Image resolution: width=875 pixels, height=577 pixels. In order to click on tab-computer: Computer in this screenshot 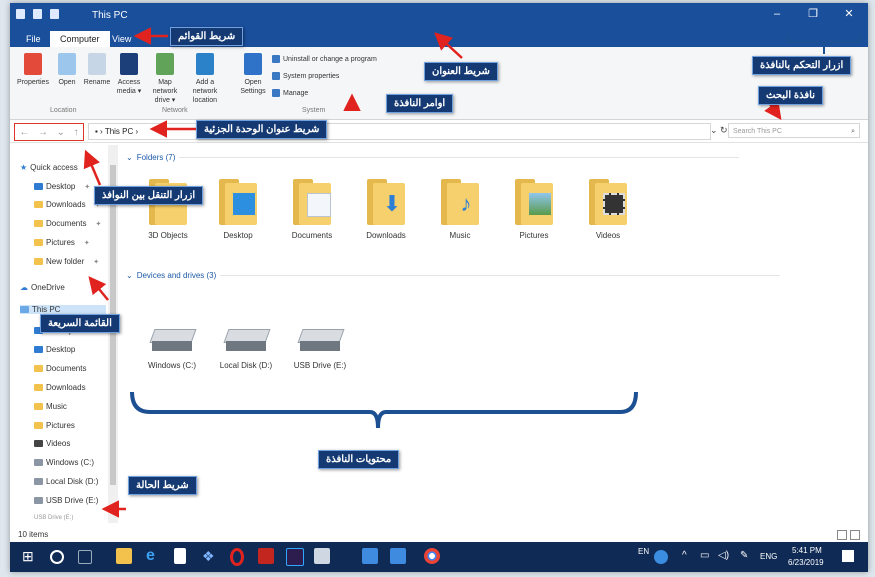, I will do `click(80, 39)`.